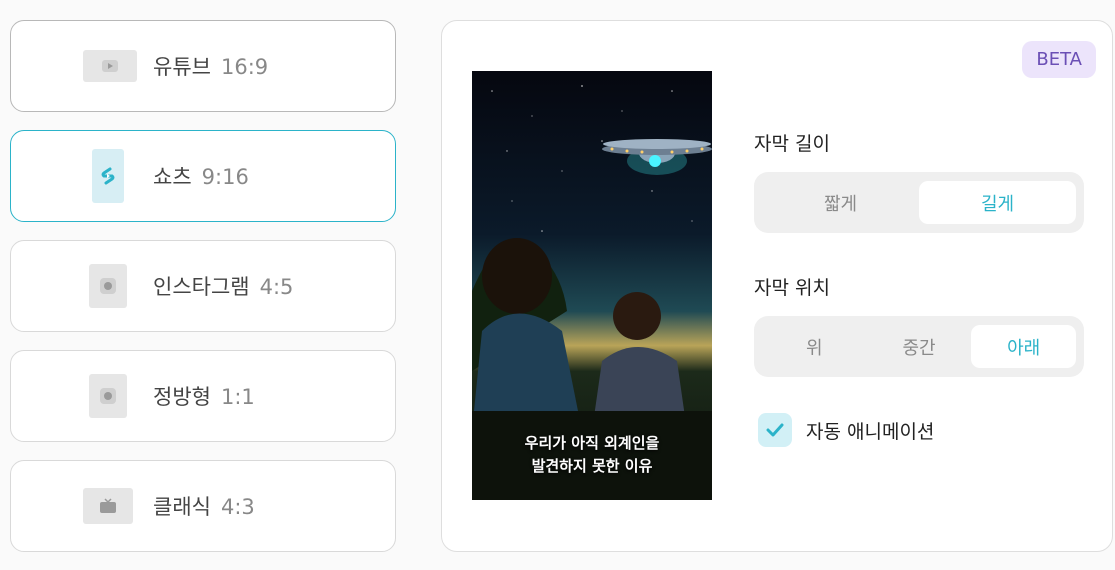 The image size is (1115, 570). What do you see at coordinates (840, 202) in the screenshot?
I see `subtitle-length-short: 짧게` at bounding box center [840, 202].